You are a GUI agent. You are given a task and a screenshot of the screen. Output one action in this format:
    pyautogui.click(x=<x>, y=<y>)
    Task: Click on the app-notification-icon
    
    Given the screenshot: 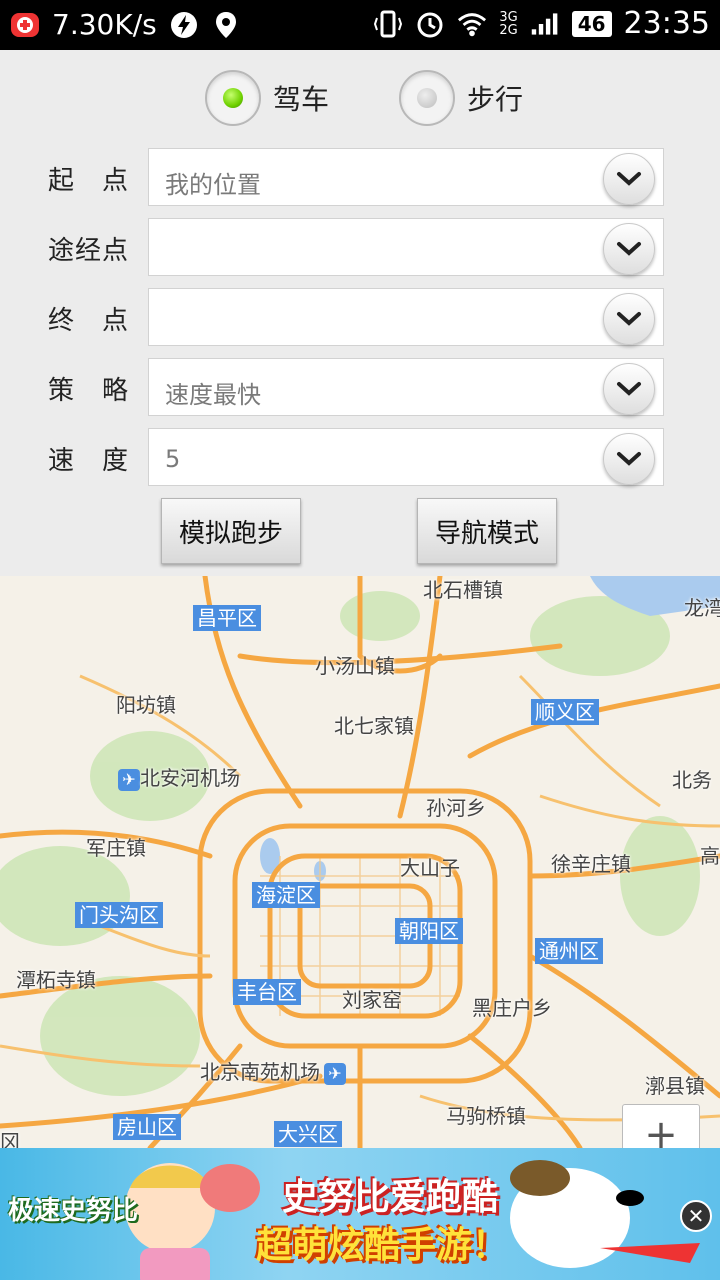 What is the action you would take?
    pyautogui.click(x=25, y=25)
    